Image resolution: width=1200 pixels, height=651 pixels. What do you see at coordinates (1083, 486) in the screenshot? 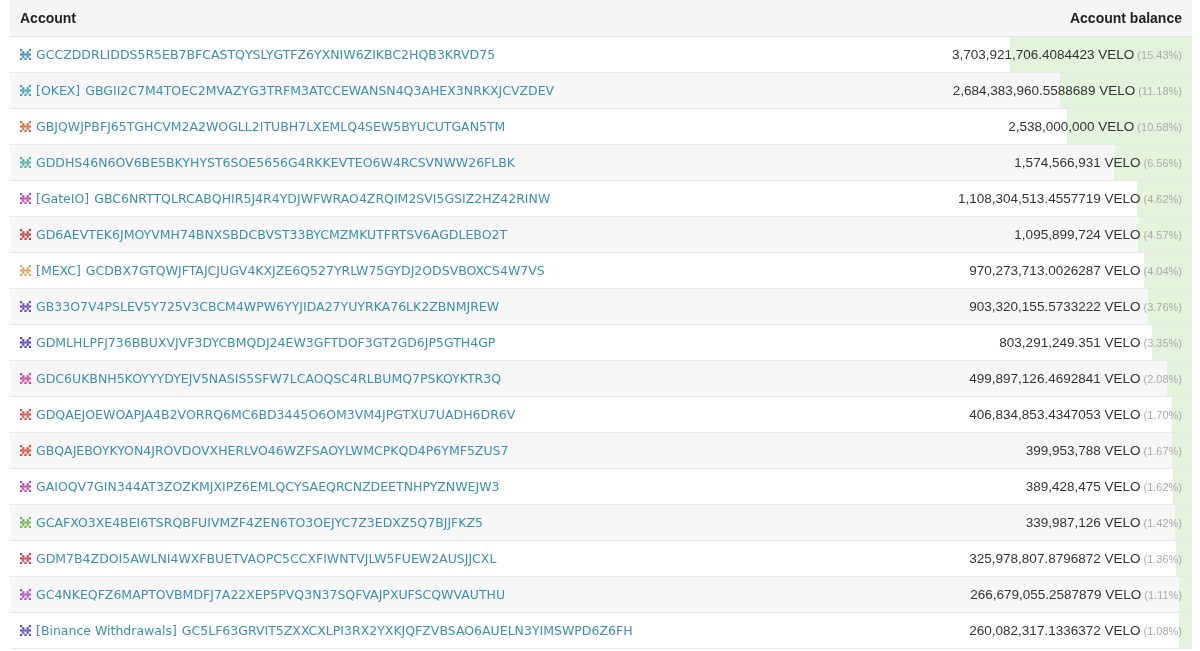
I see `balance-amount: 389,428,475 VELO` at bounding box center [1083, 486].